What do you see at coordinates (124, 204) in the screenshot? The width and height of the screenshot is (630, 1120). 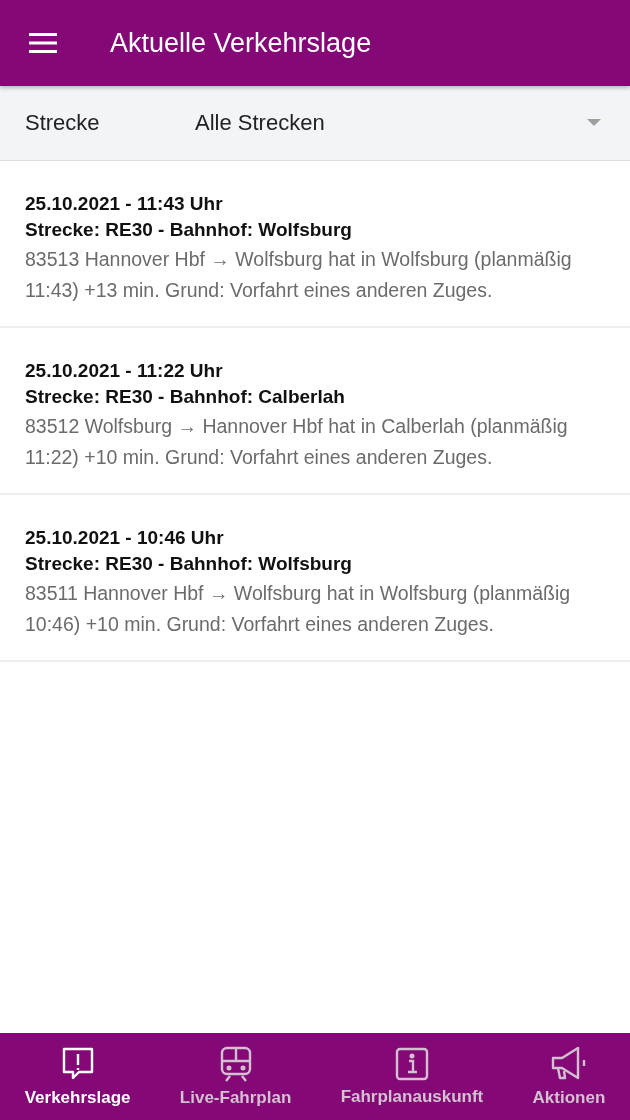 I see `message-time: 25.10.2021 - 11:43 Uhr` at bounding box center [124, 204].